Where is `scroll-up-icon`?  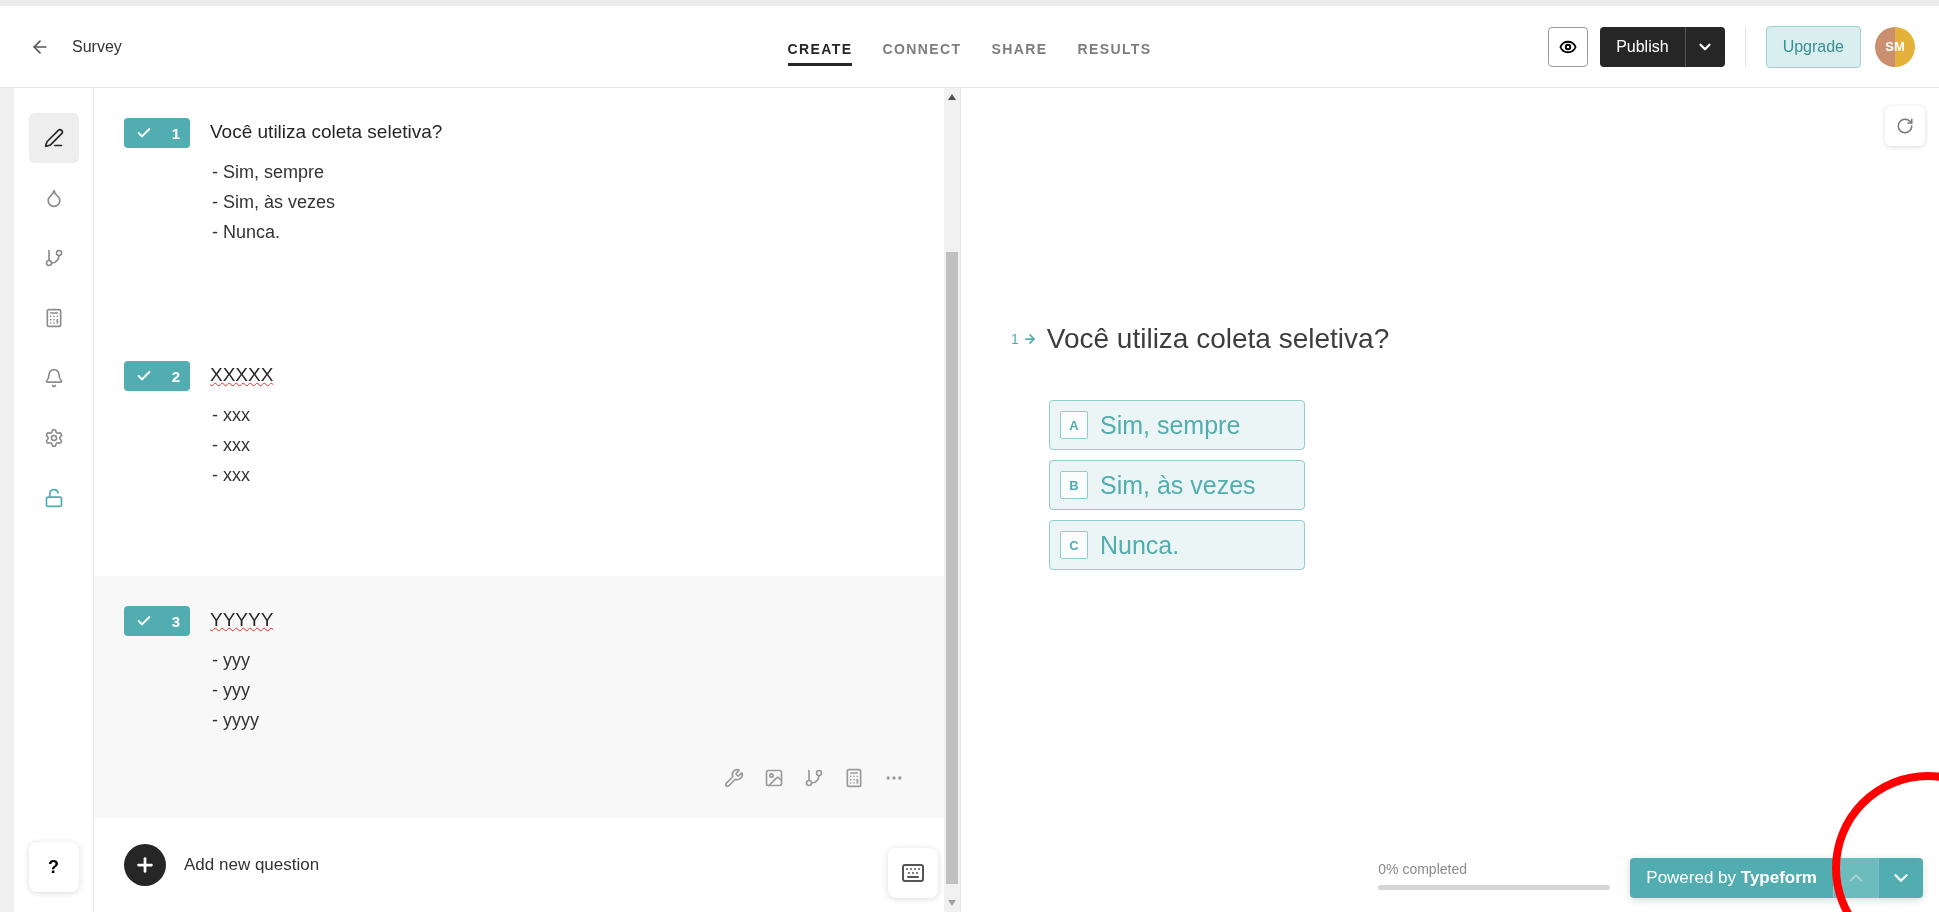 scroll-up-icon is located at coordinates (952, 97).